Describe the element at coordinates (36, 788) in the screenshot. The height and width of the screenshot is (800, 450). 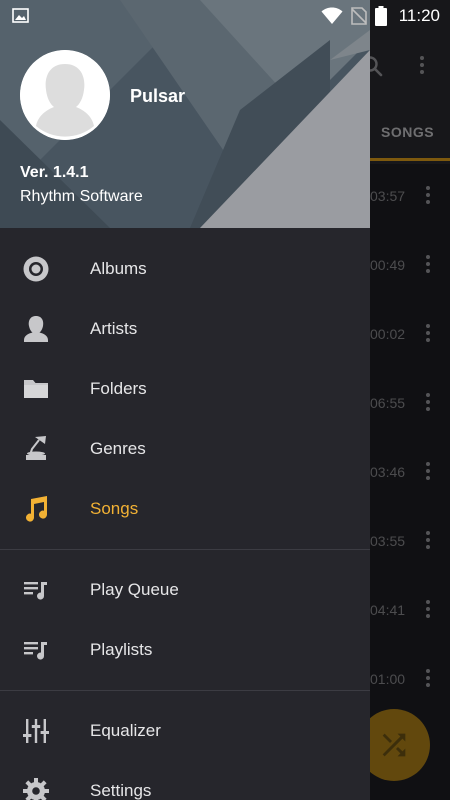
I see `gear-icon` at that location.